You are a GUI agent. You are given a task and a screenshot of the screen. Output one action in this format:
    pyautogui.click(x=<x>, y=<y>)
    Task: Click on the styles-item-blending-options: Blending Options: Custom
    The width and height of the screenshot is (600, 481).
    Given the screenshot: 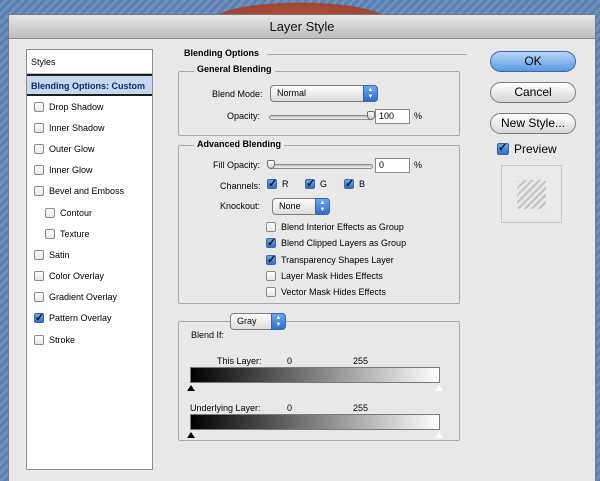 What is the action you would take?
    pyautogui.click(x=89, y=85)
    